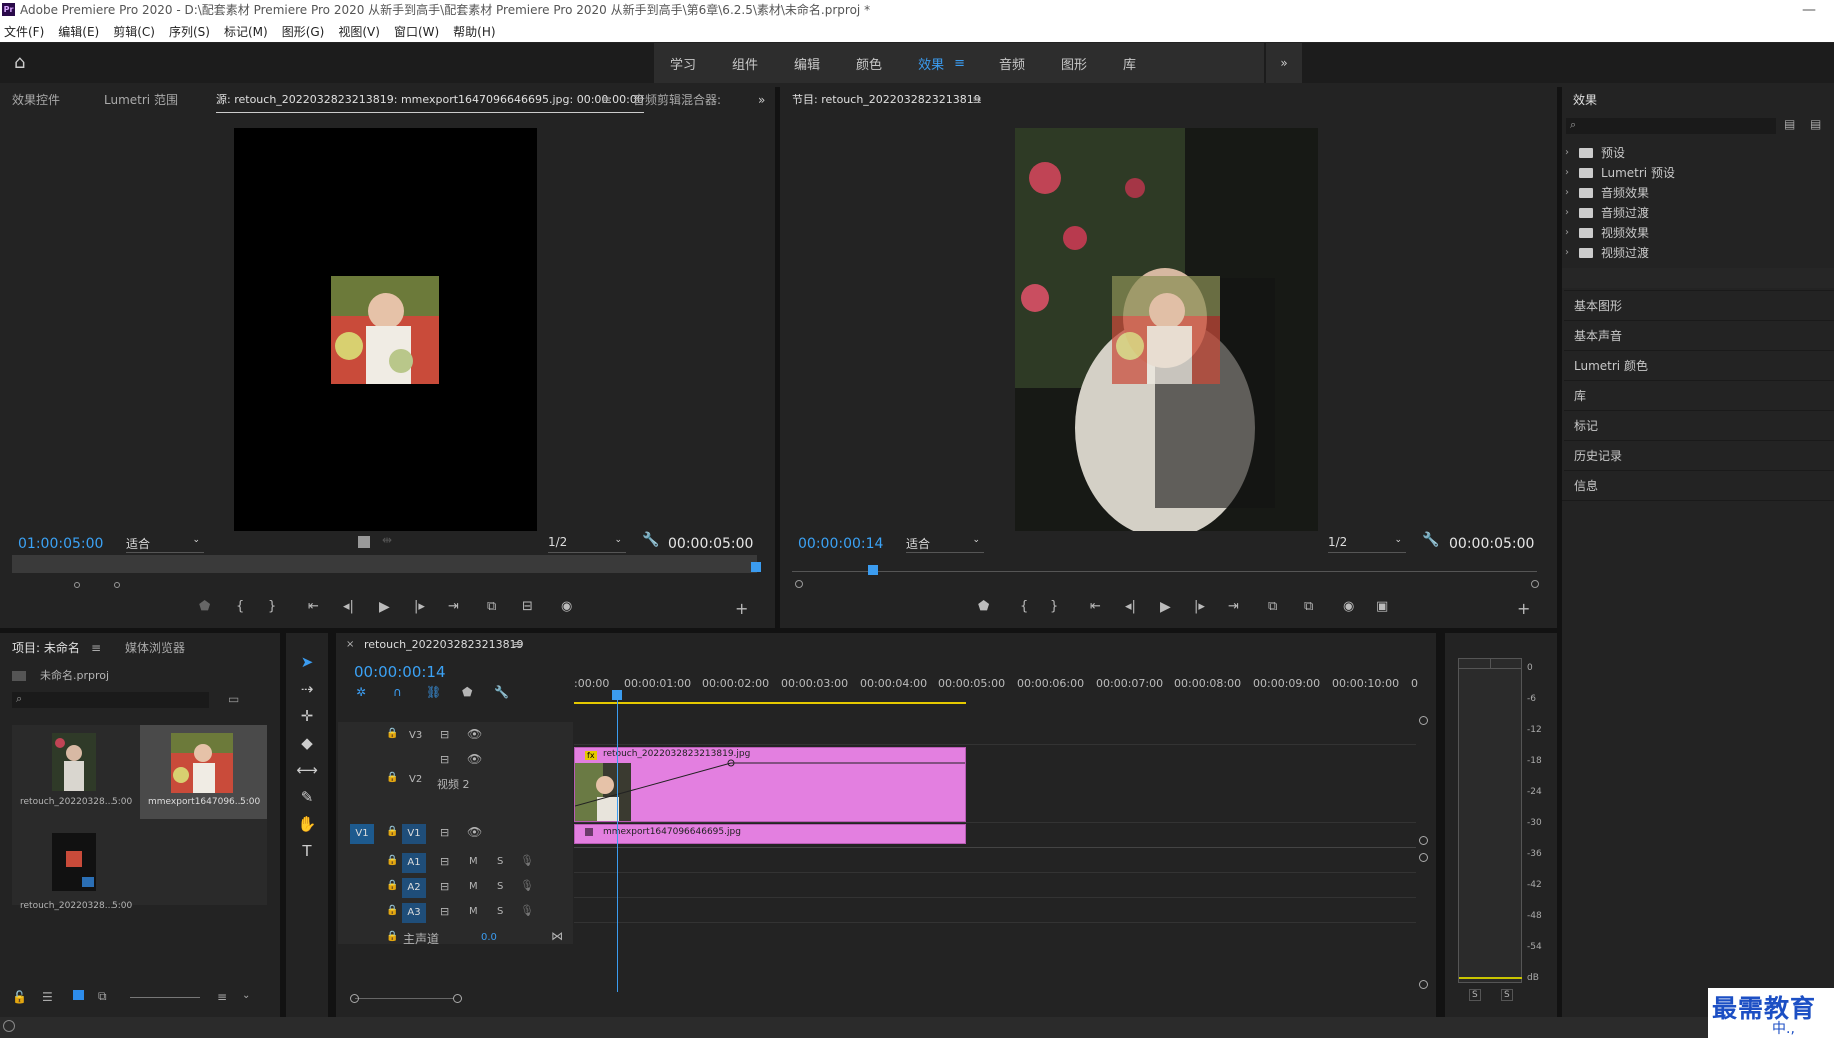  Describe the element at coordinates (761, 100) in the screenshot. I see `panel-overflow-icon: »` at that location.